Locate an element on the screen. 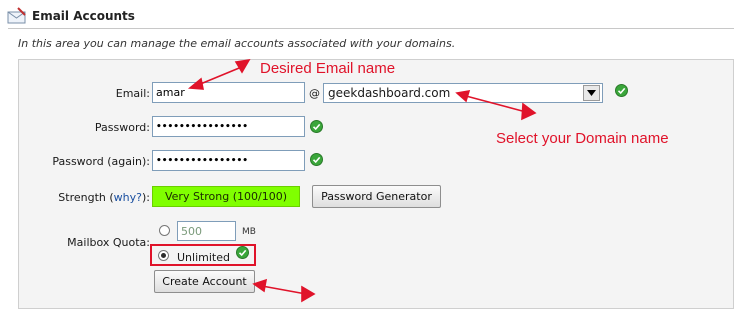  arrow-head-create is located at coordinates (260, 285).